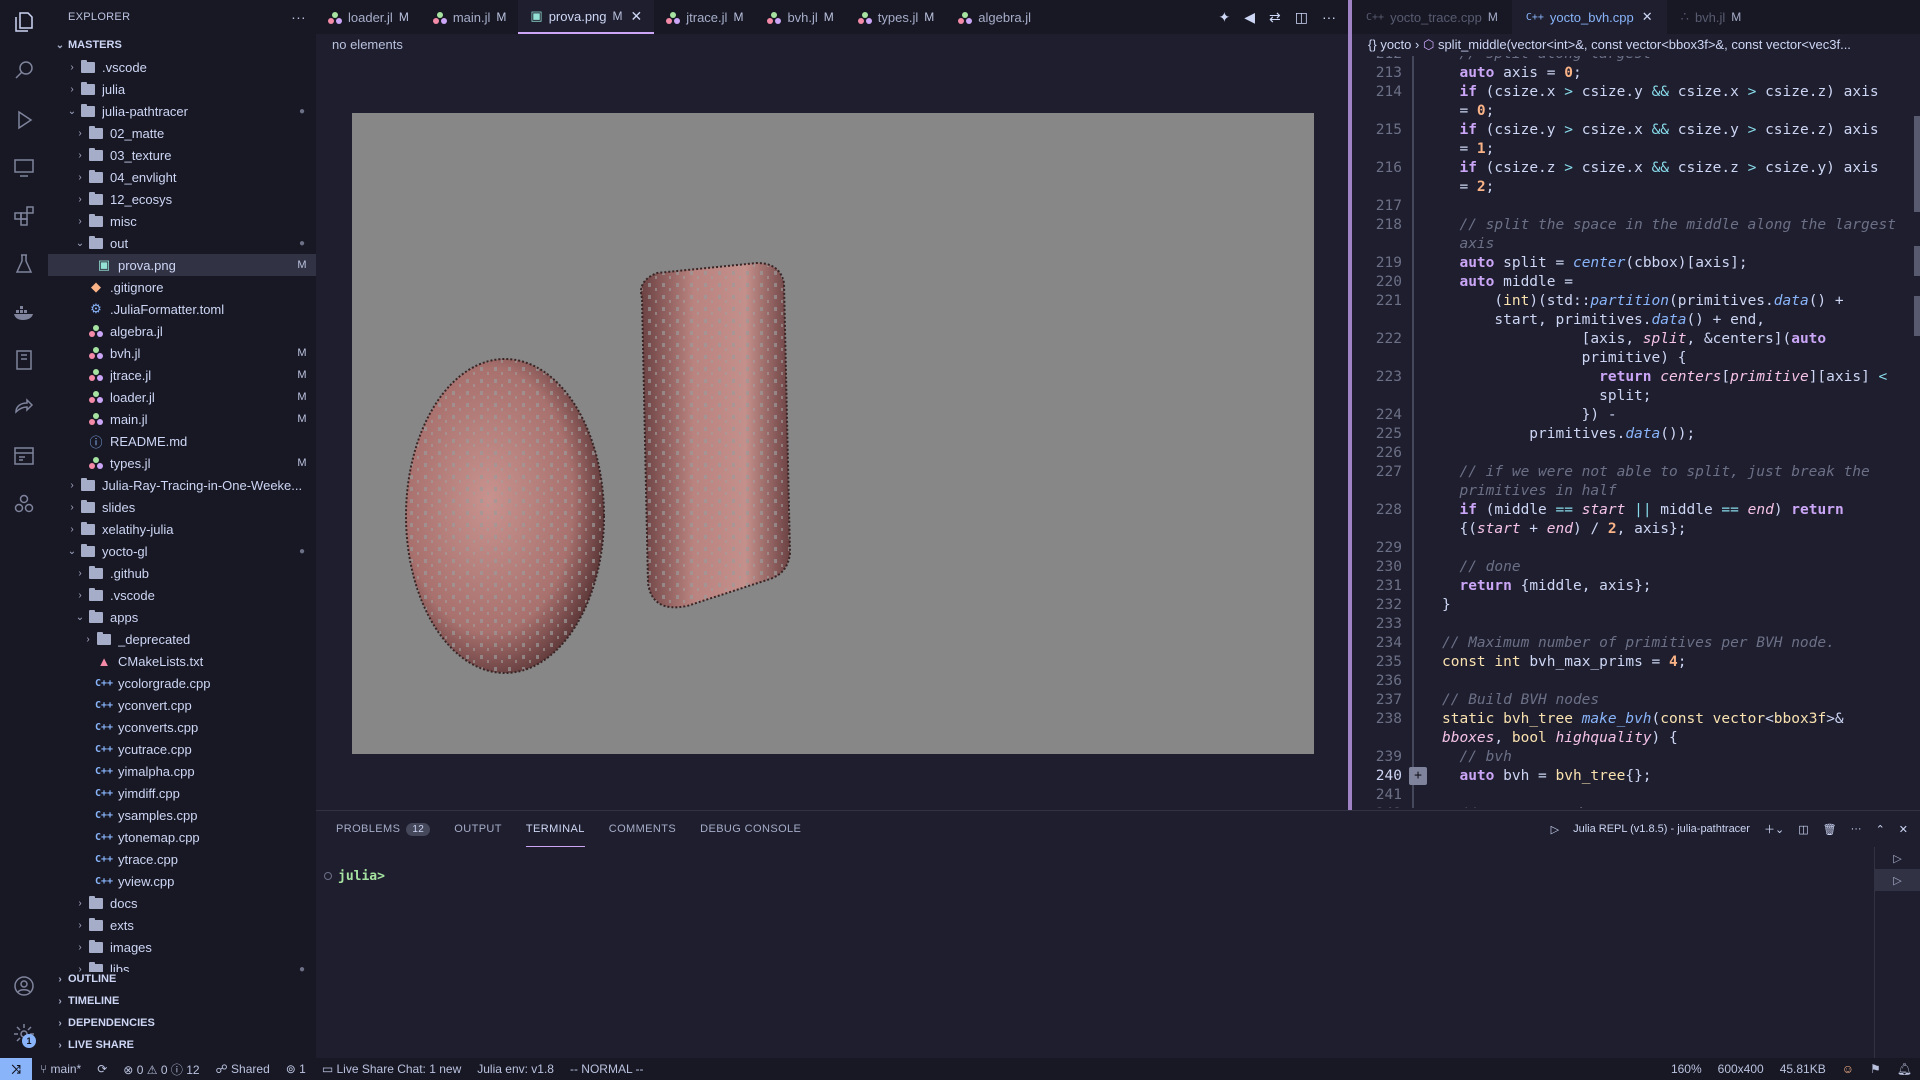 The image size is (1920, 1080). What do you see at coordinates (182, 771) in the screenshot?
I see `tree-file: C++ yimalpha.cpp` at bounding box center [182, 771].